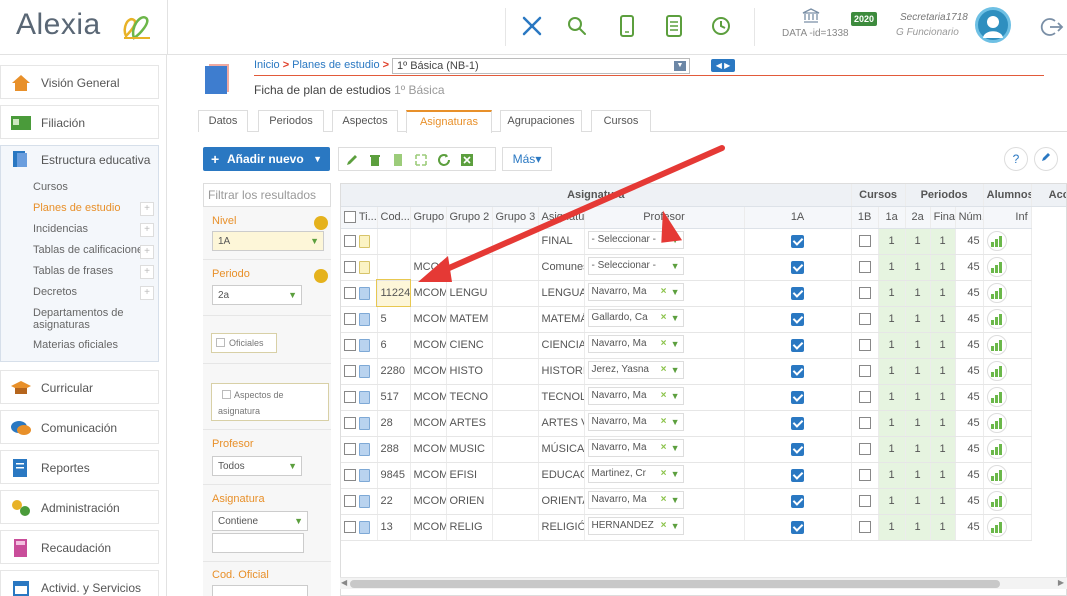  What do you see at coordinates (79, 467) in the screenshot?
I see `sidebar-item-reportes: Reportes` at bounding box center [79, 467].